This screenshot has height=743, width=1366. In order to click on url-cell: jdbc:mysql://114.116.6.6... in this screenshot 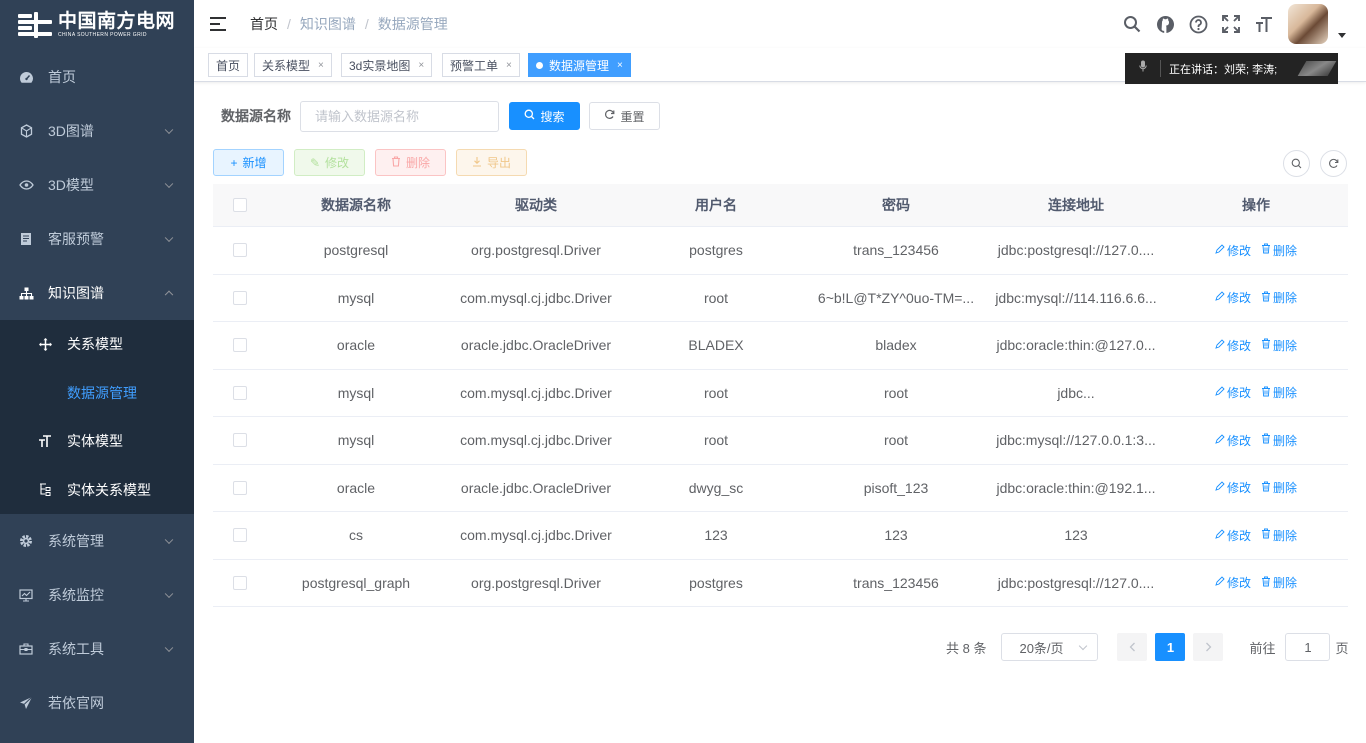, I will do `click(1076, 297)`.